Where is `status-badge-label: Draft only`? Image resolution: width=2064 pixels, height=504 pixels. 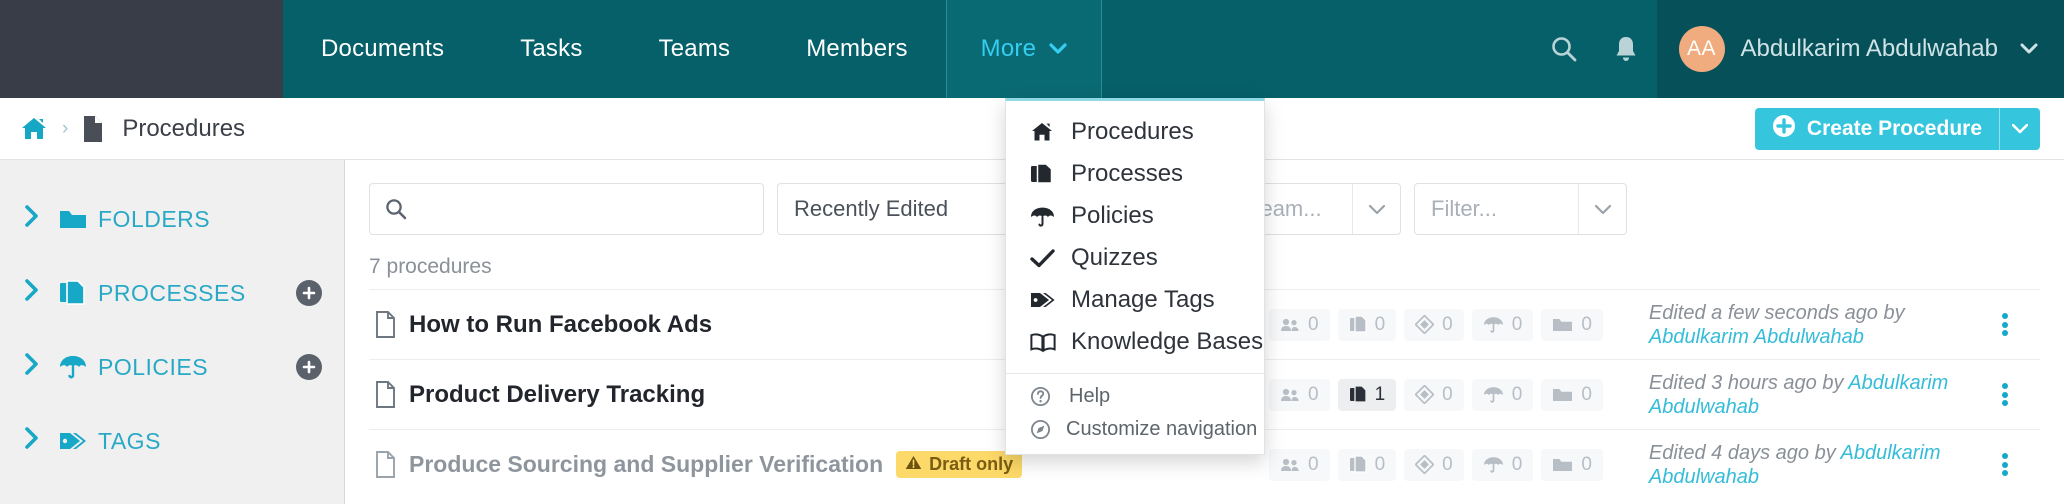
status-badge-label: Draft only is located at coordinates (971, 464).